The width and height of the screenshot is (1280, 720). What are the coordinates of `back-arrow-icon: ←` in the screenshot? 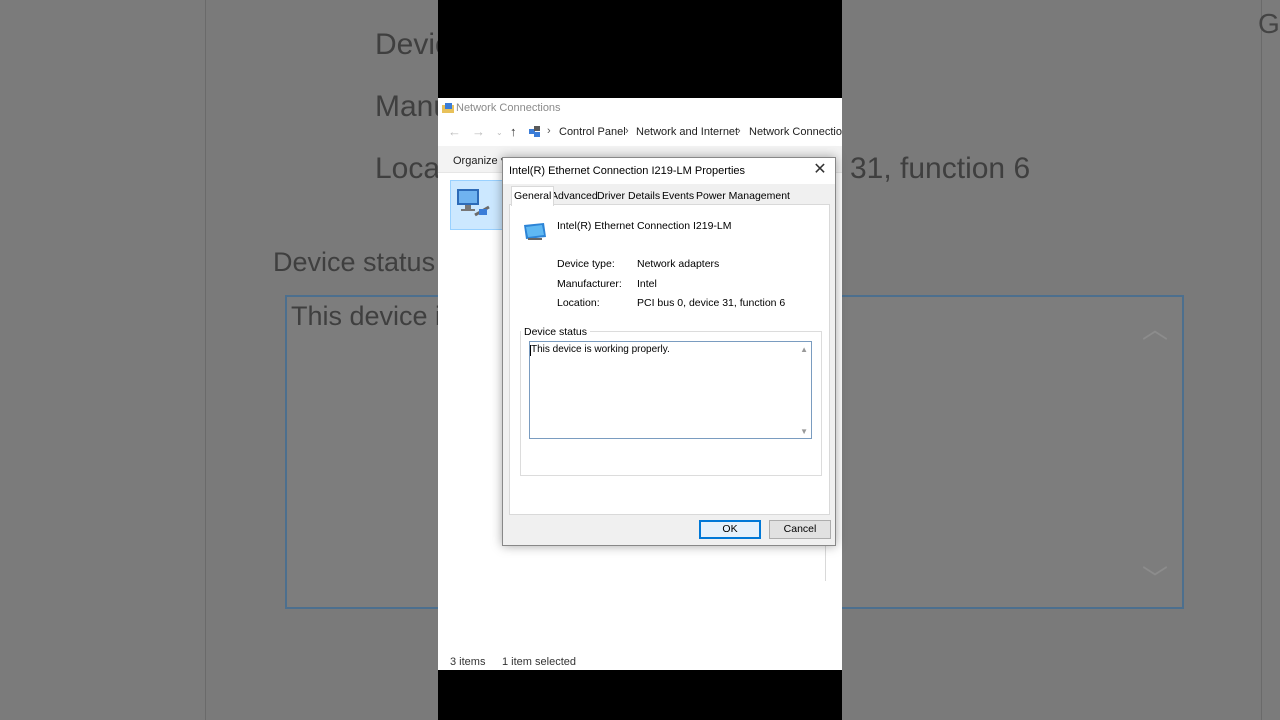 It's located at (454, 131).